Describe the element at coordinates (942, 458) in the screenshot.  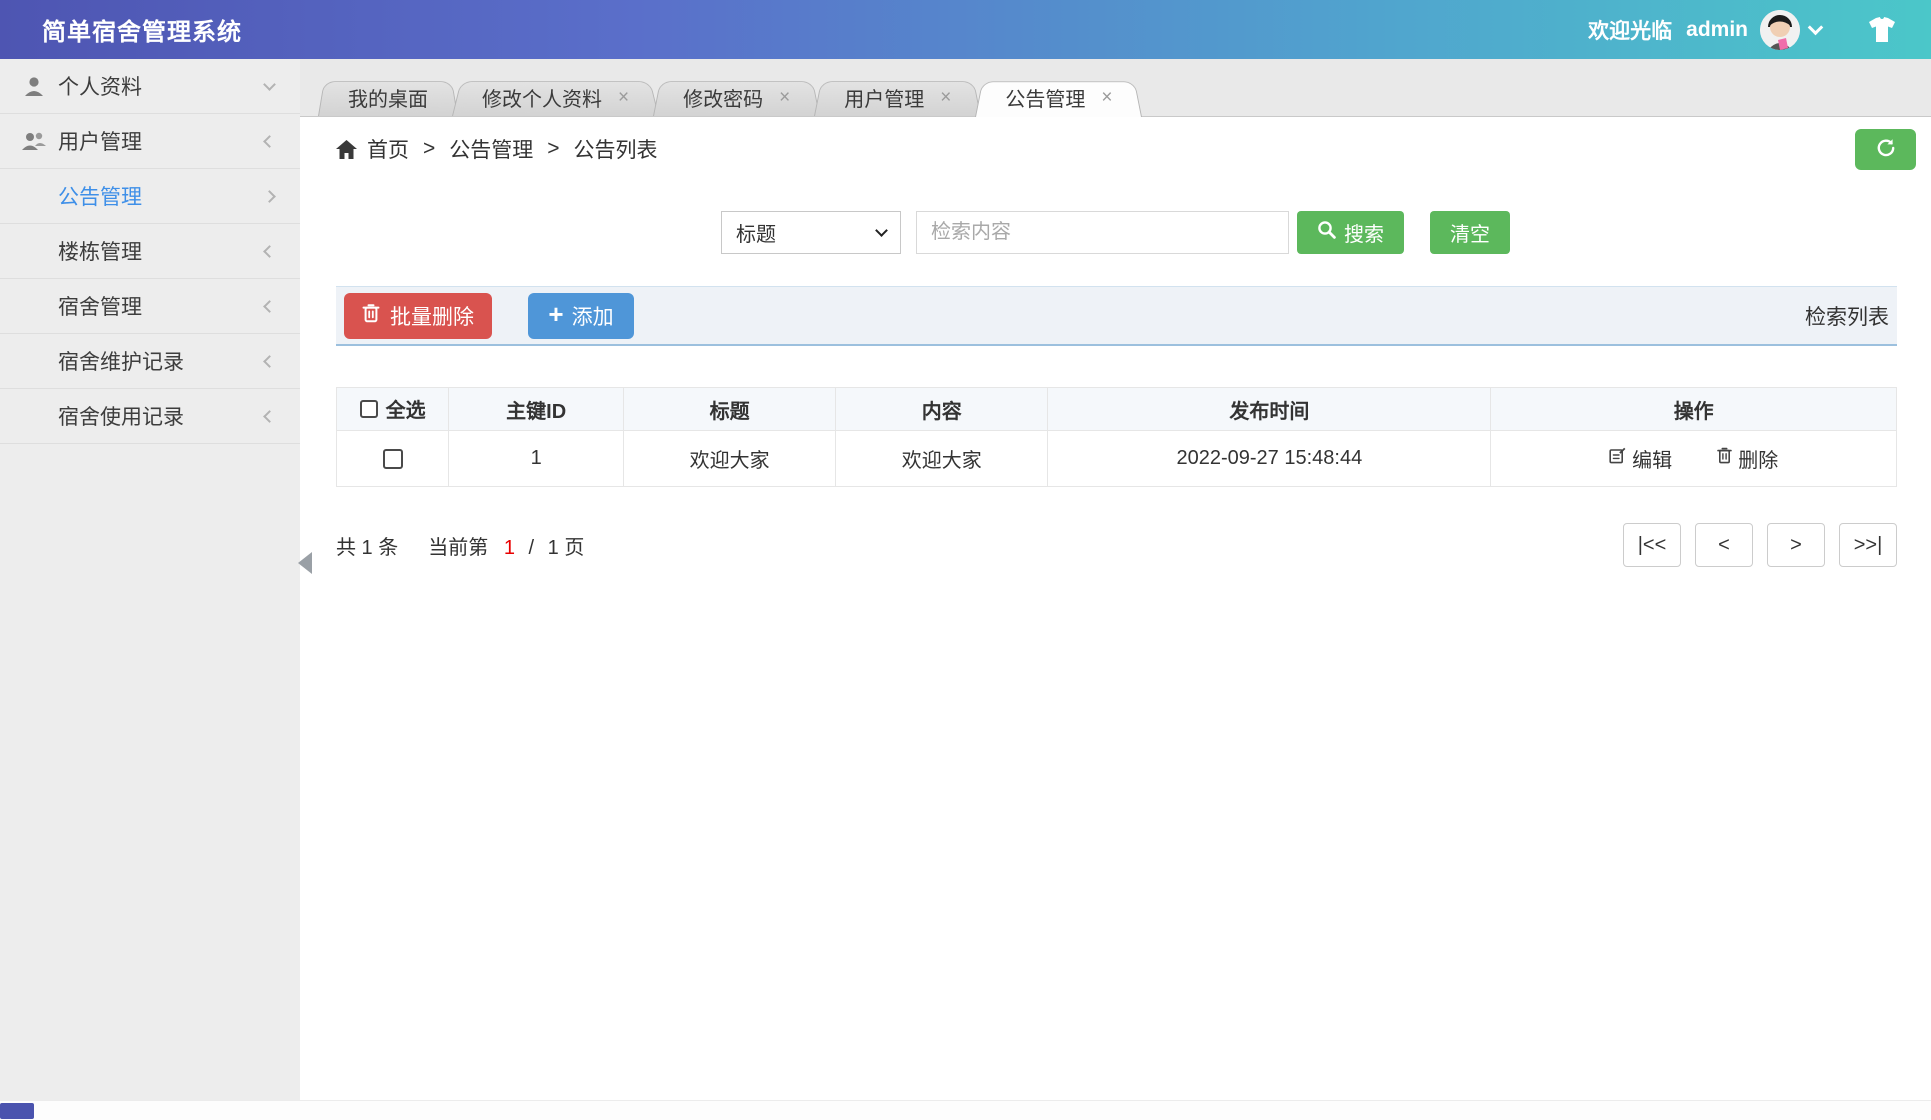
I see `cell-content: 欢迎大家` at that location.